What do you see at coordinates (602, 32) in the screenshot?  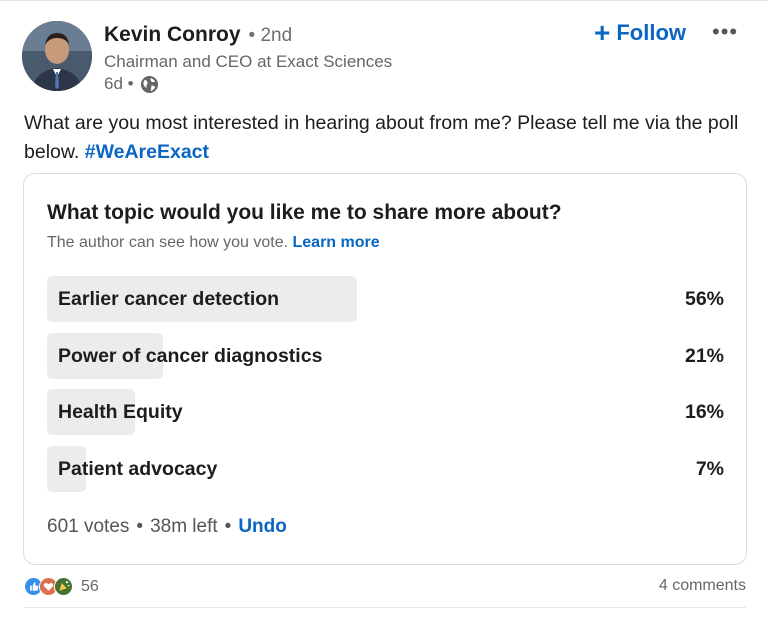 I see `plus-icon: +` at bounding box center [602, 32].